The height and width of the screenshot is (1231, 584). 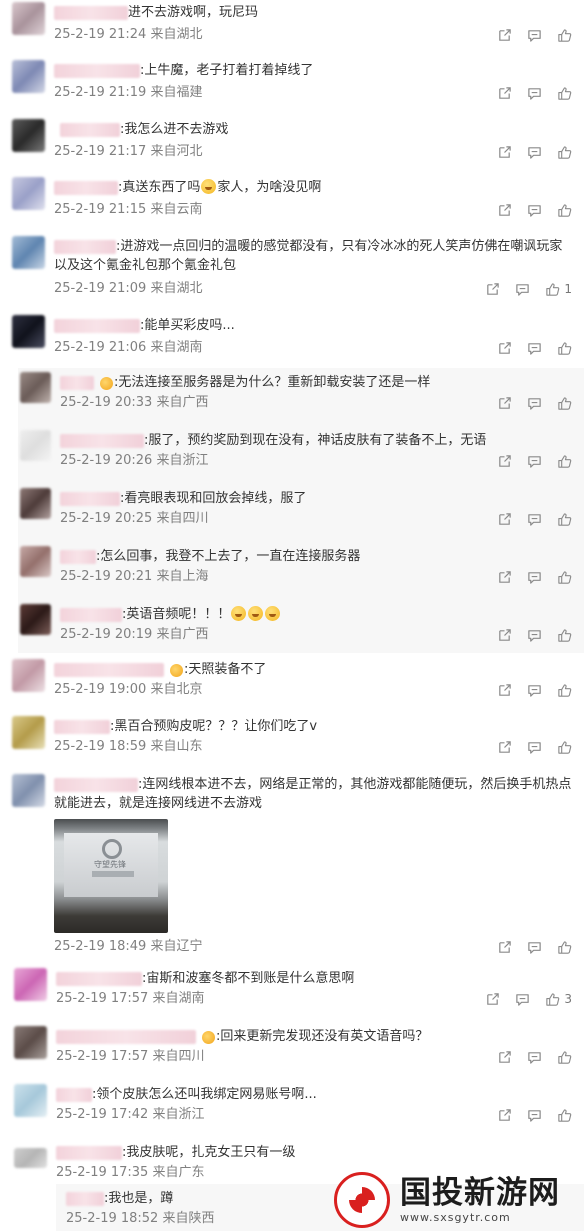 I want to click on comment-time: 25-2-19 17:57, so click(x=102, y=998).